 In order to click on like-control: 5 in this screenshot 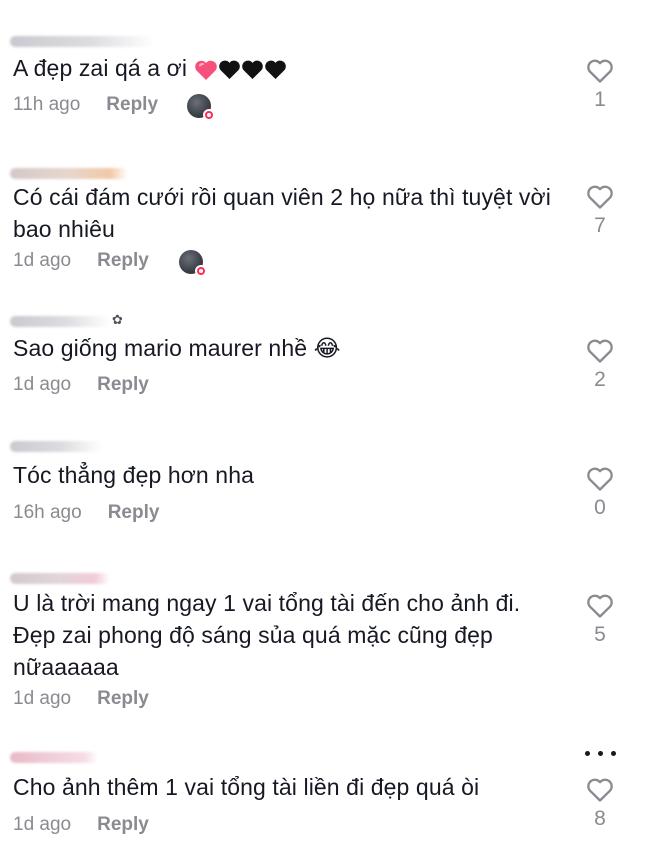, I will do `click(600, 620)`.